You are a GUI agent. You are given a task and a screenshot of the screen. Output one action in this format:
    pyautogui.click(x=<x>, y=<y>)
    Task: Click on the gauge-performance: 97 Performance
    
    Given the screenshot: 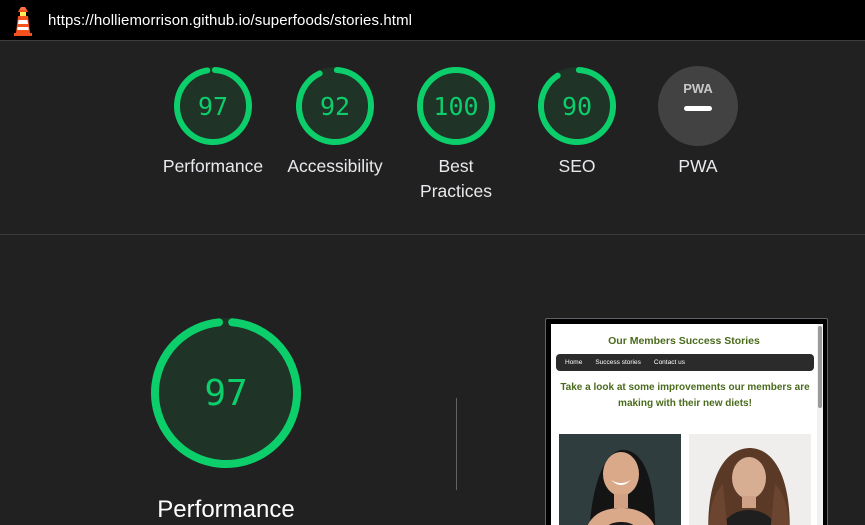 What is the action you would take?
    pyautogui.click(x=213, y=122)
    